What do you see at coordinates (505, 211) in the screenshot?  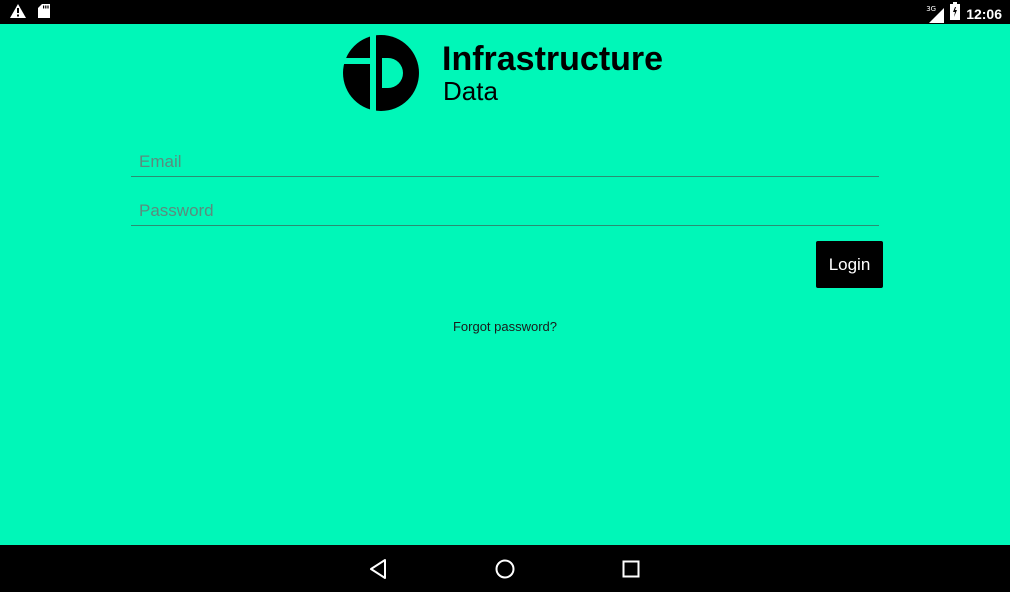 I see `password-field` at bounding box center [505, 211].